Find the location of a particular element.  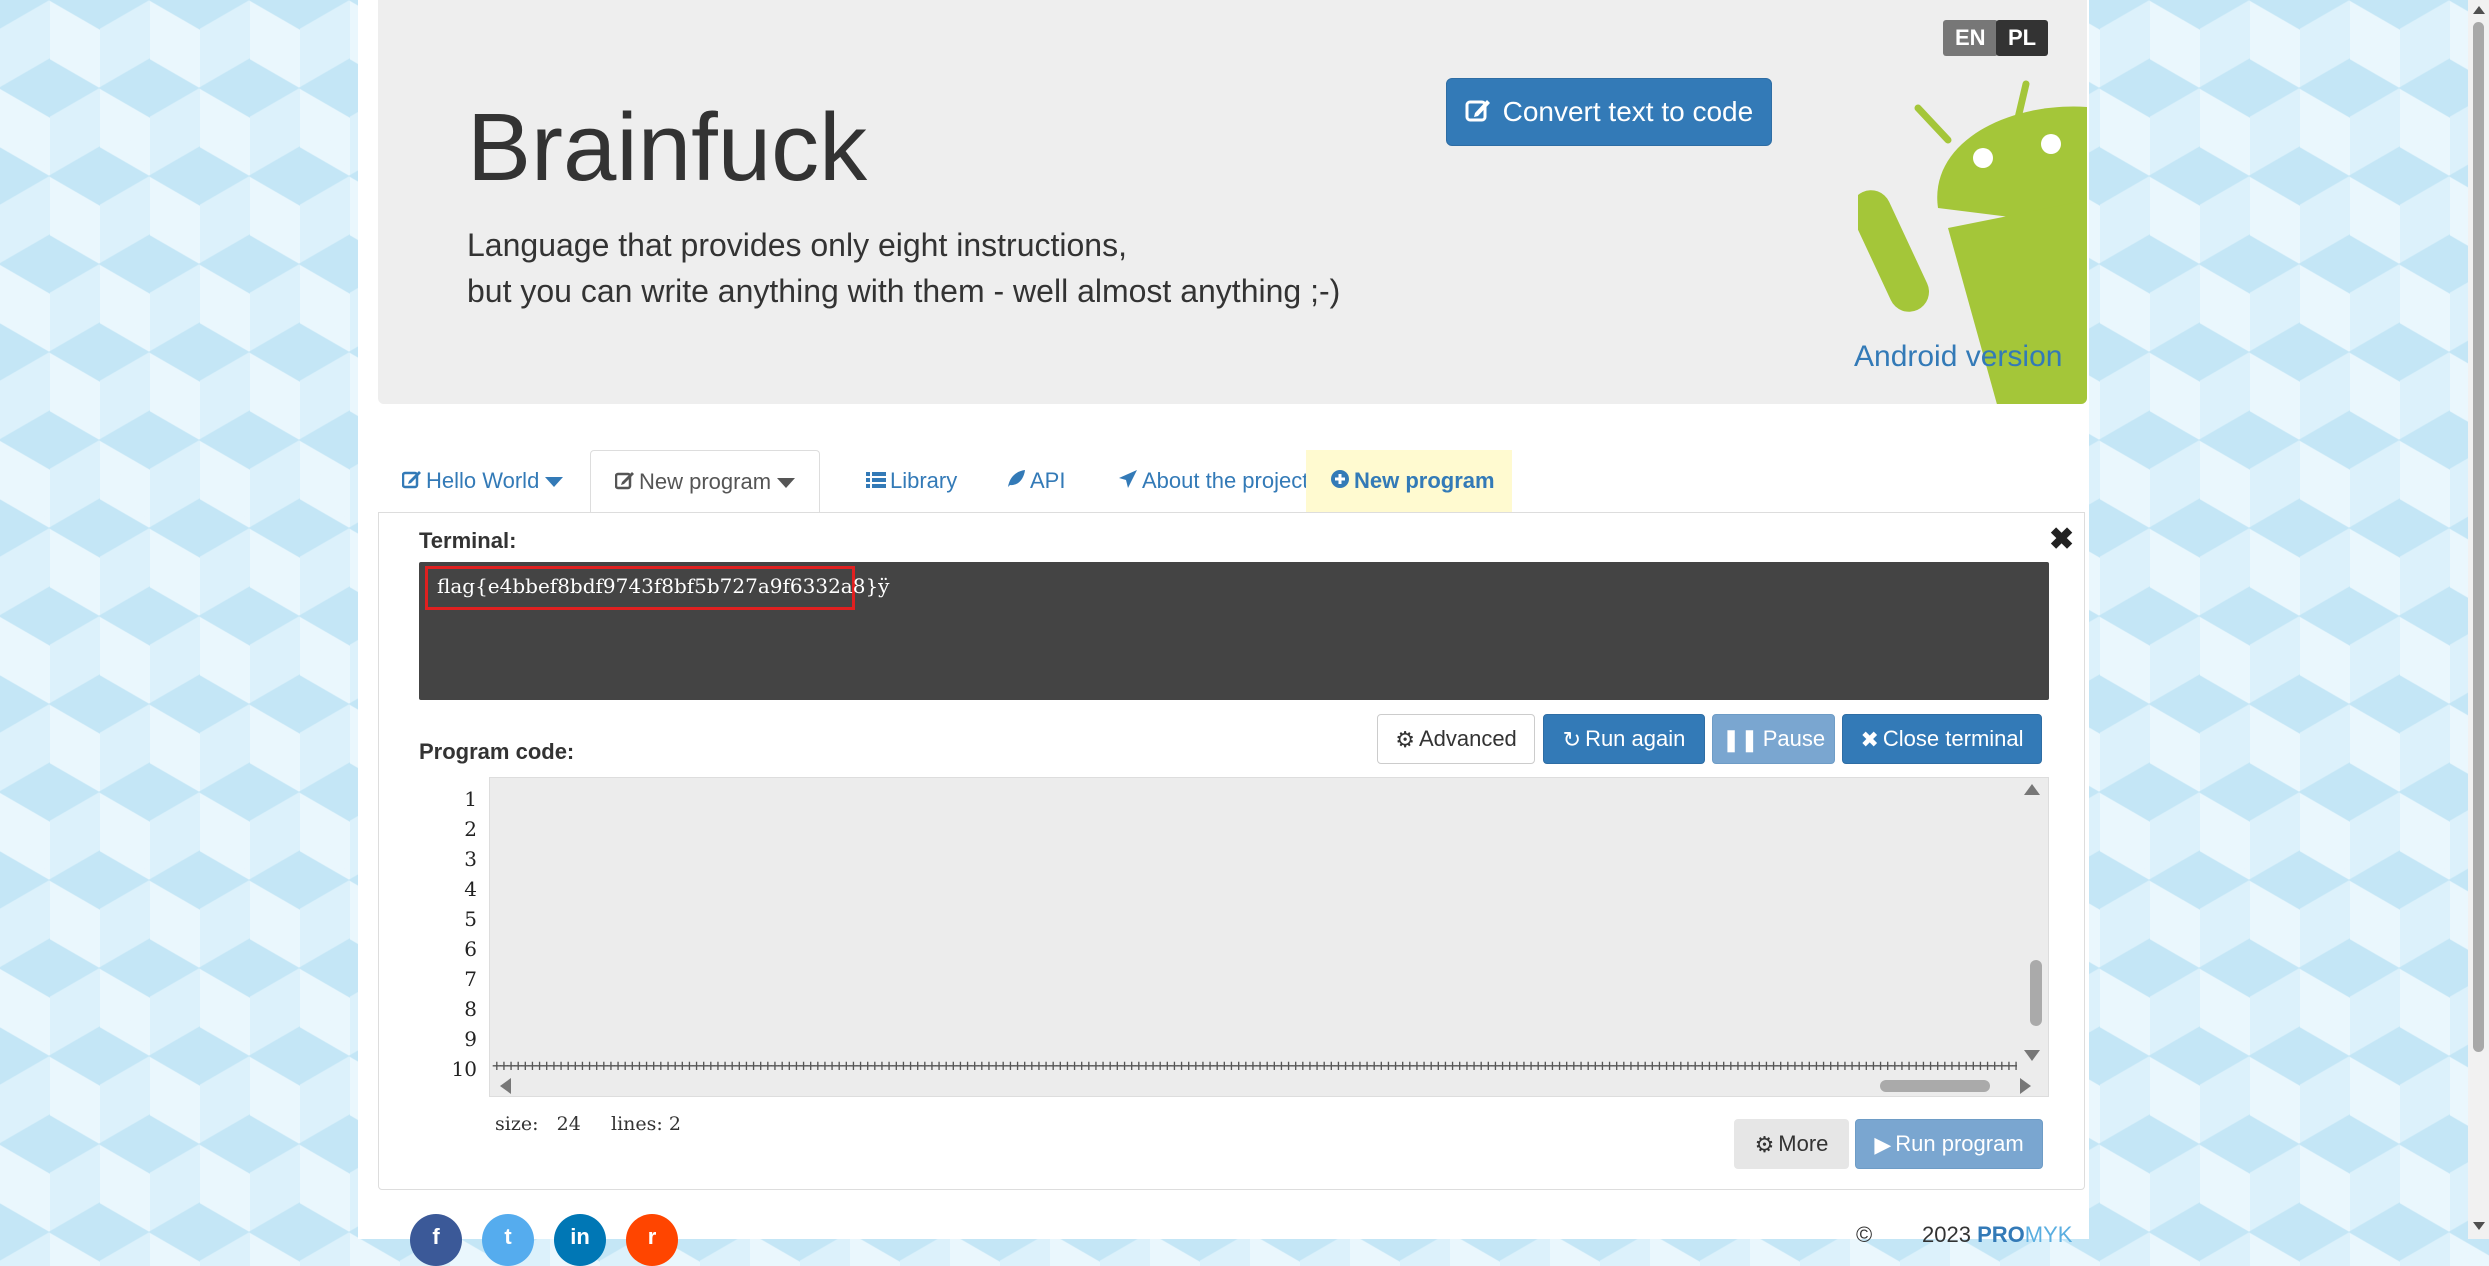

more-button: ⚙ More is located at coordinates (1791, 1144).